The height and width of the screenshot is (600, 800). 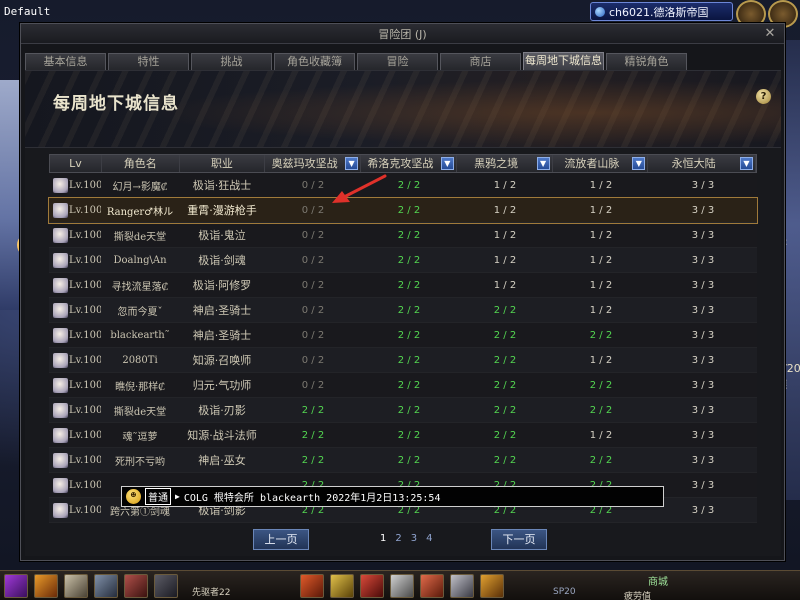 What do you see at coordinates (480, 62) in the screenshot?
I see `tab-shop: 商店` at bounding box center [480, 62].